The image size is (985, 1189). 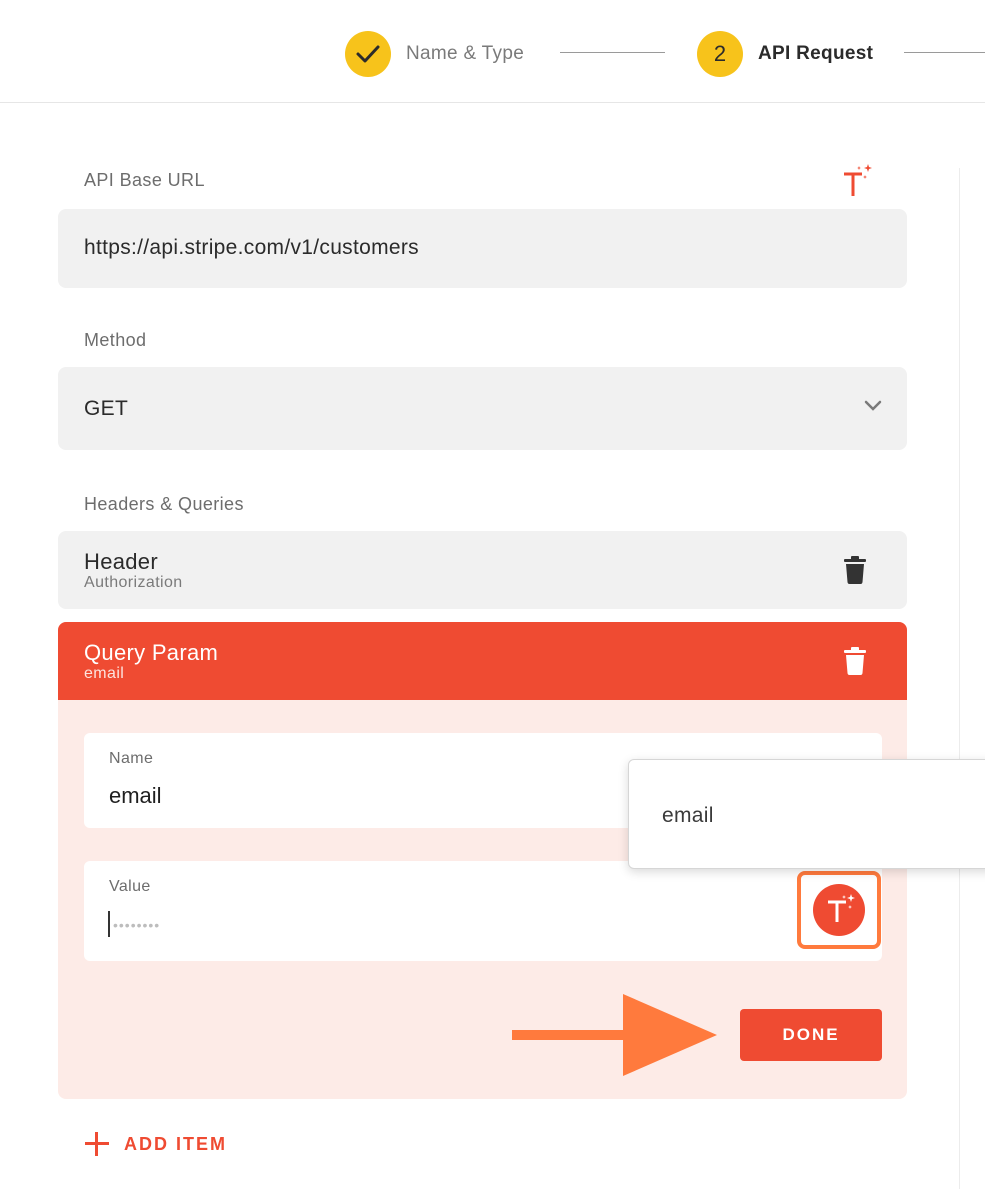 I want to click on suggestion-option-email: email, so click(x=688, y=816).